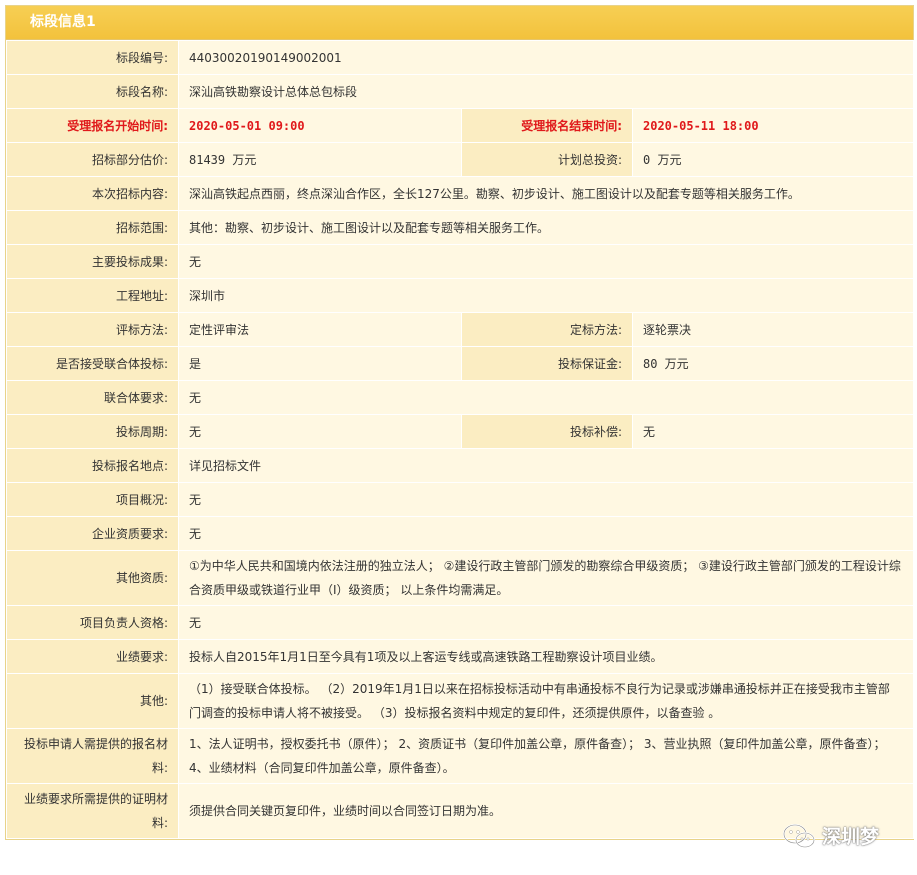  Describe the element at coordinates (92, 295) in the screenshot. I see `field-label: 工程地址:` at that location.